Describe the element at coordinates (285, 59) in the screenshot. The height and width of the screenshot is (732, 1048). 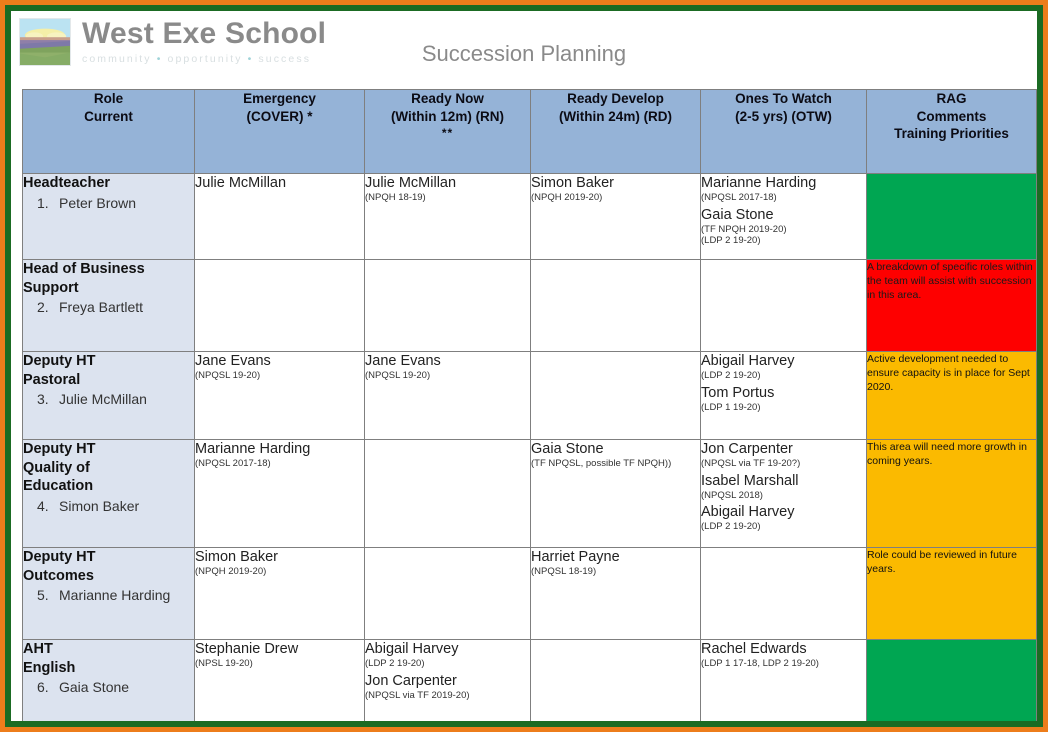
I see `tagline-word-3: success` at that location.